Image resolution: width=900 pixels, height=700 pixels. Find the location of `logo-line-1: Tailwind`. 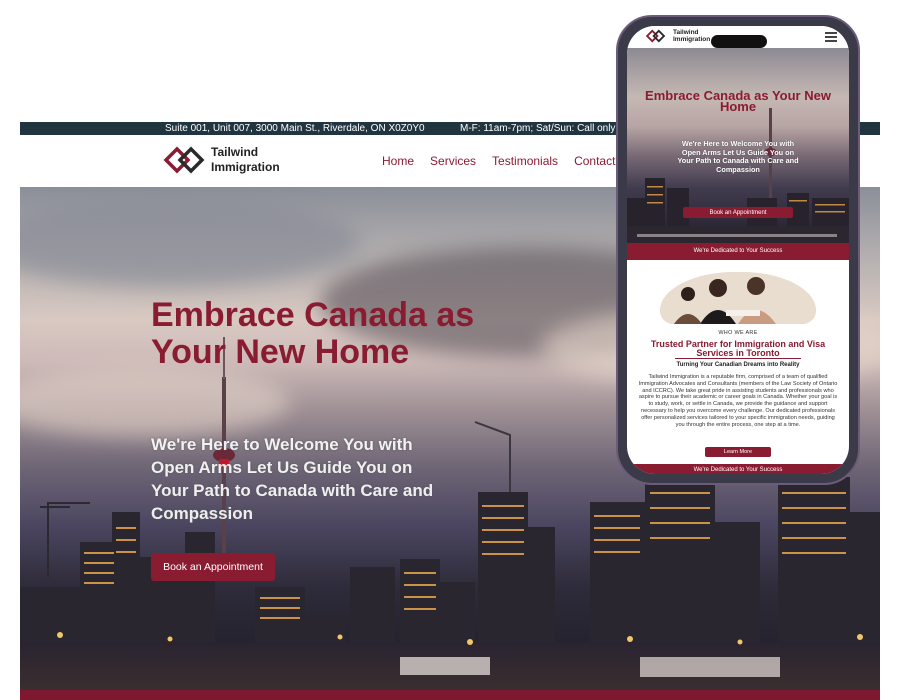

logo-line-1: Tailwind is located at coordinates (235, 152).